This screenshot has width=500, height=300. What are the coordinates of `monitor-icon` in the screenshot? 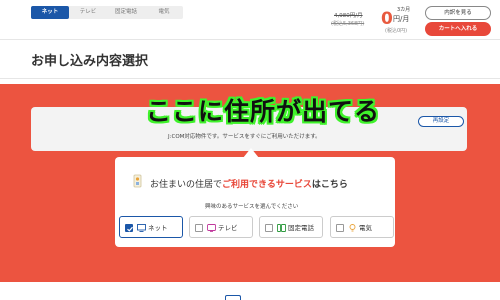 It's located at (141, 228).